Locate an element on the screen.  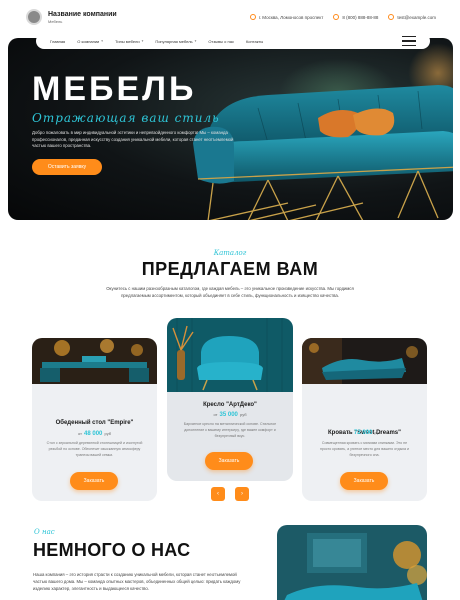
dining-table-image is located at coordinates (94, 361).